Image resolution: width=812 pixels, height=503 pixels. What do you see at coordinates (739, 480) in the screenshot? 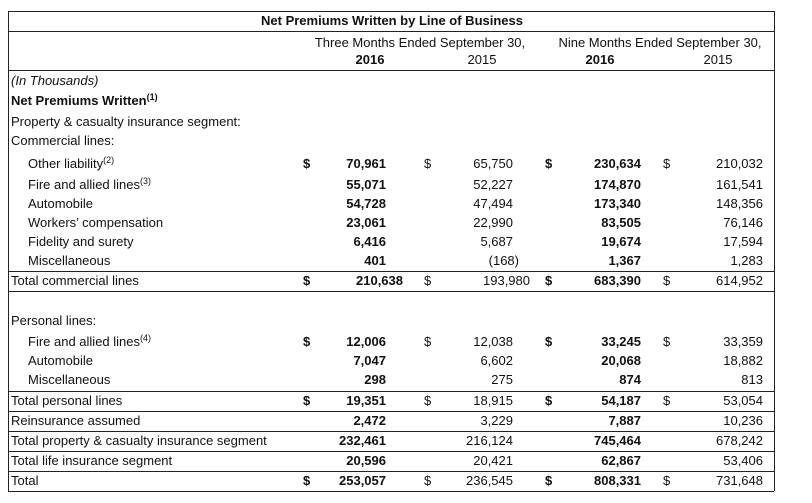
I see `n2015-value: 731,648` at bounding box center [739, 480].